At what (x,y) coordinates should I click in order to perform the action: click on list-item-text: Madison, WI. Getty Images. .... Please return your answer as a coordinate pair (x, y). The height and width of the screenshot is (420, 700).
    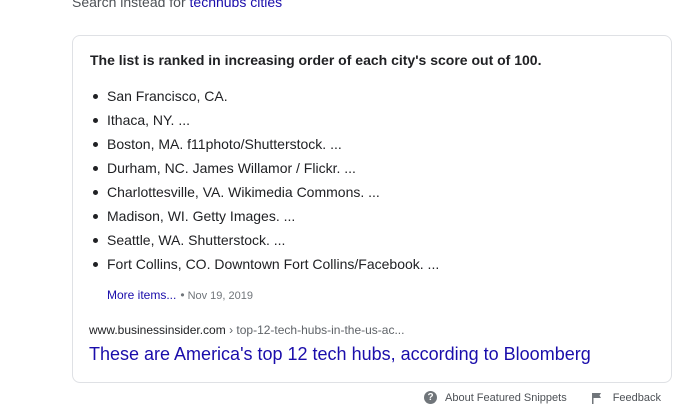
    Looking at the image, I should click on (201, 216).